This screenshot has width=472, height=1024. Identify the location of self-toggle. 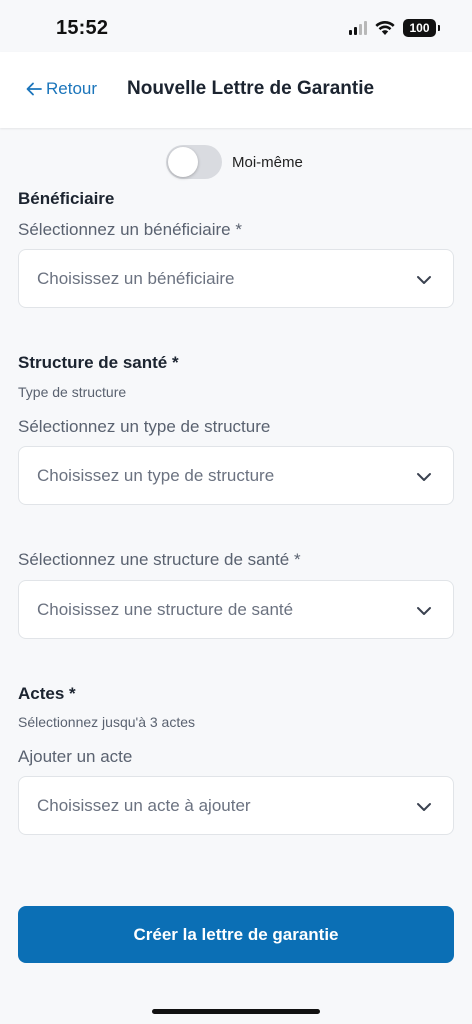
(194, 162).